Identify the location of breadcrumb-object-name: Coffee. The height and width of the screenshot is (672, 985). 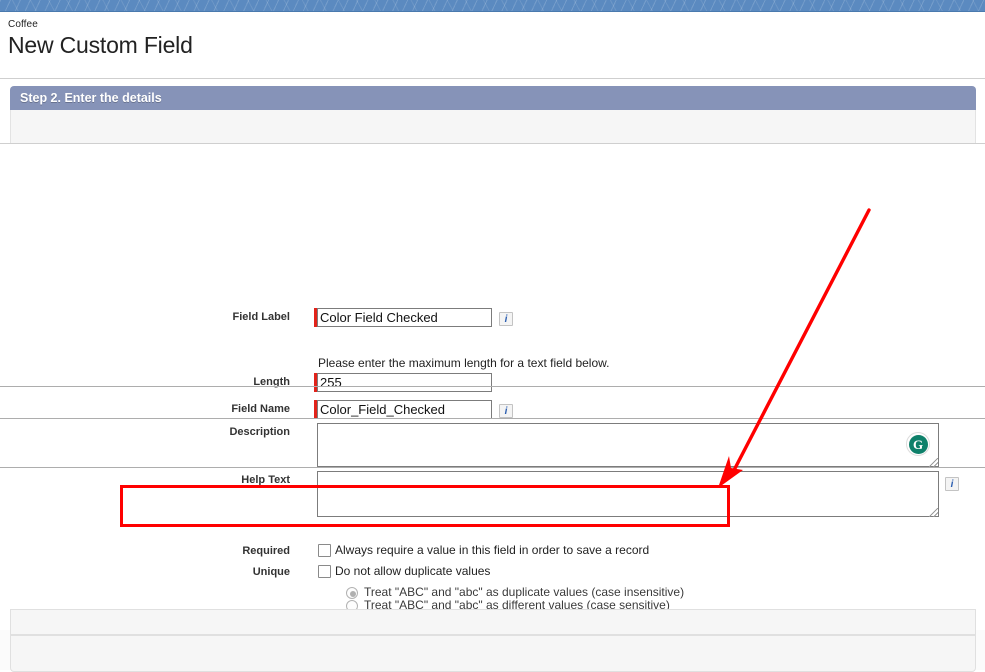
(23, 24).